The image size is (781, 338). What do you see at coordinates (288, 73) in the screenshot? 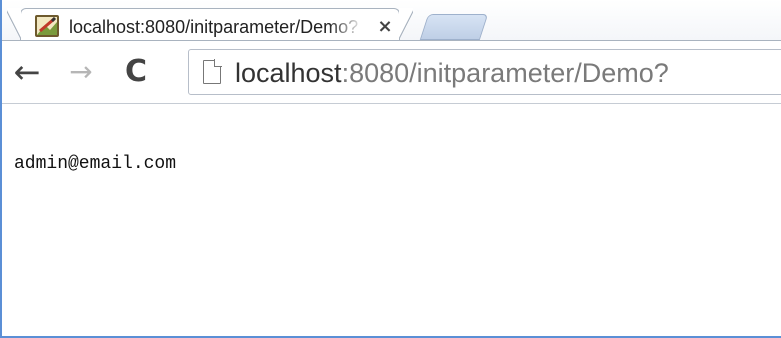
I see `url-host: localhost` at bounding box center [288, 73].